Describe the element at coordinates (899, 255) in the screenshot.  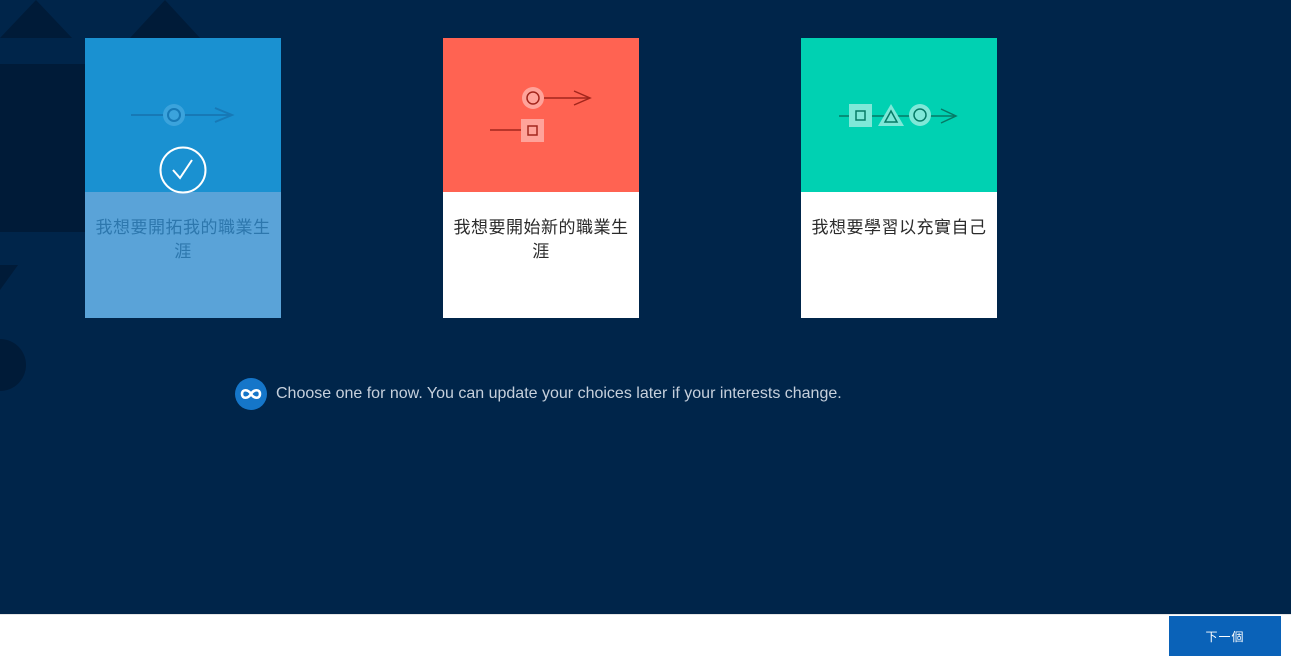
I see `card-label-area: 我想要學習以充實自己` at that location.